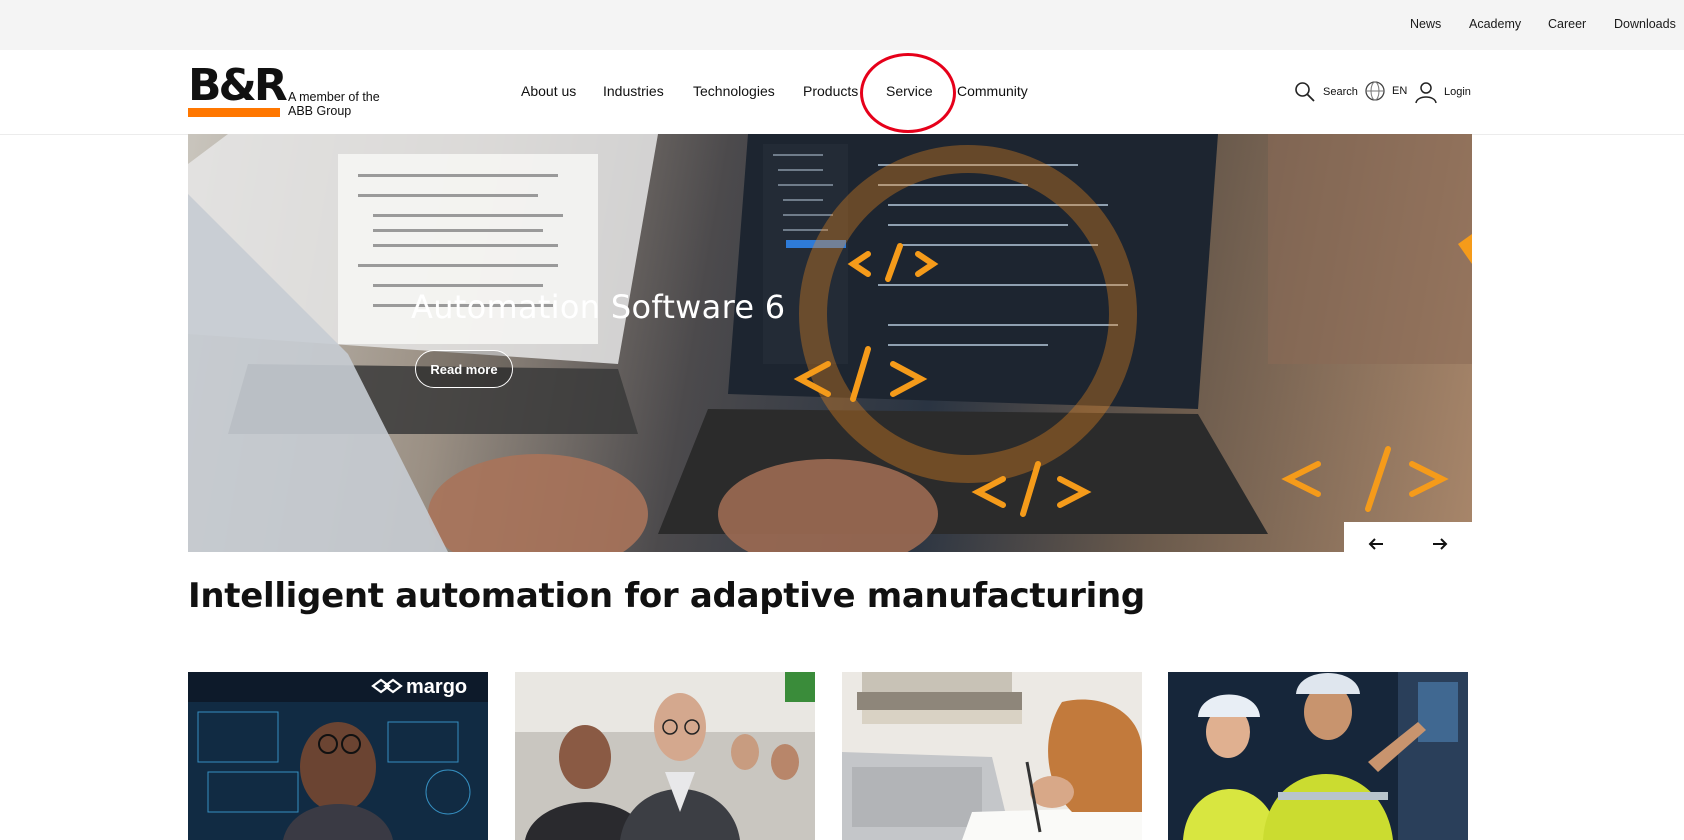 The width and height of the screenshot is (1684, 840). I want to click on carousel-next-button, so click(1440, 544).